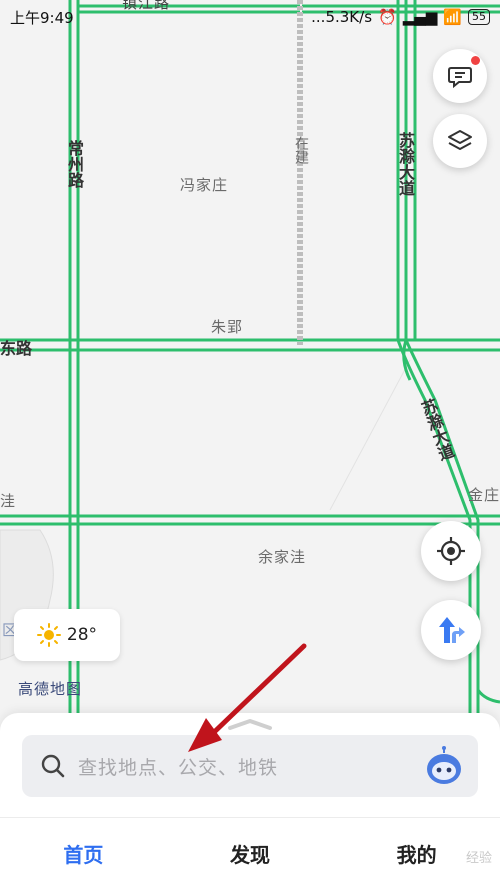 The width and height of the screenshot is (500, 888). I want to click on weather-widget: 28°, so click(67, 635).